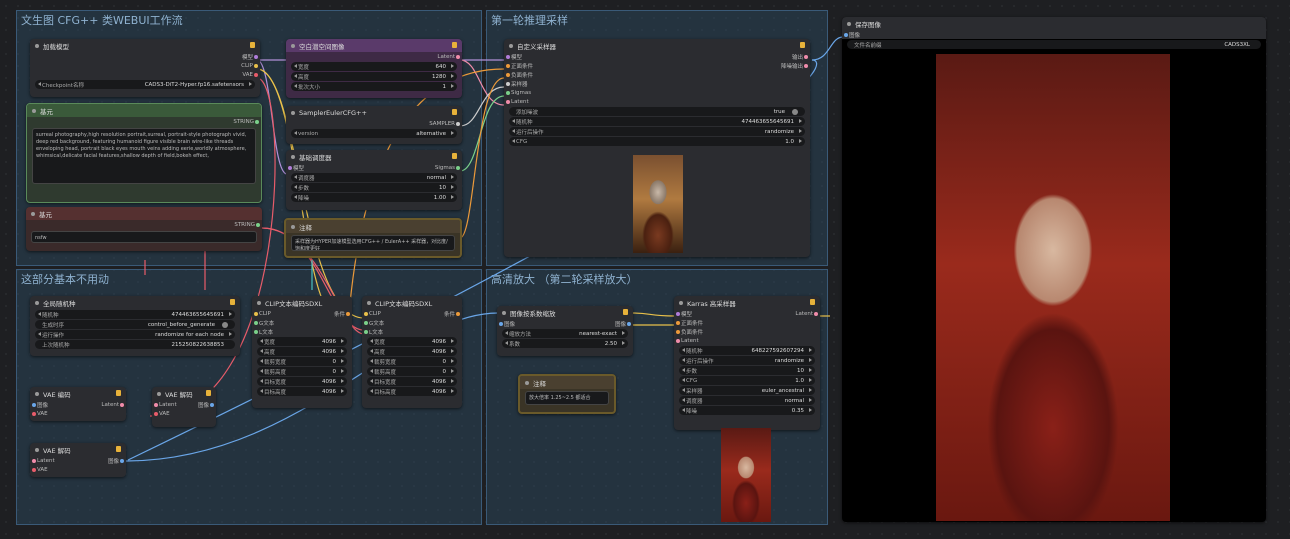  What do you see at coordinates (256, 57) in the screenshot?
I see `output-model-socket` at bounding box center [256, 57].